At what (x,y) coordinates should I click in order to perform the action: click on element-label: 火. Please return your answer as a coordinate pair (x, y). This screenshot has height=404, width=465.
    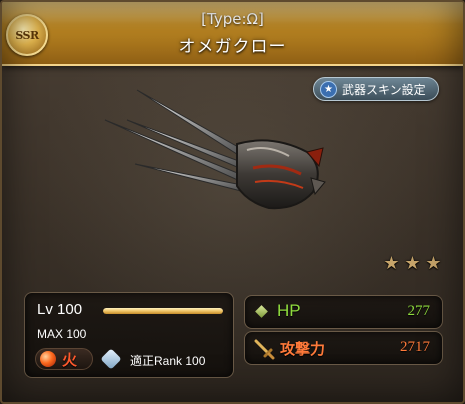
    Looking at the image, I should click on (70, 359).